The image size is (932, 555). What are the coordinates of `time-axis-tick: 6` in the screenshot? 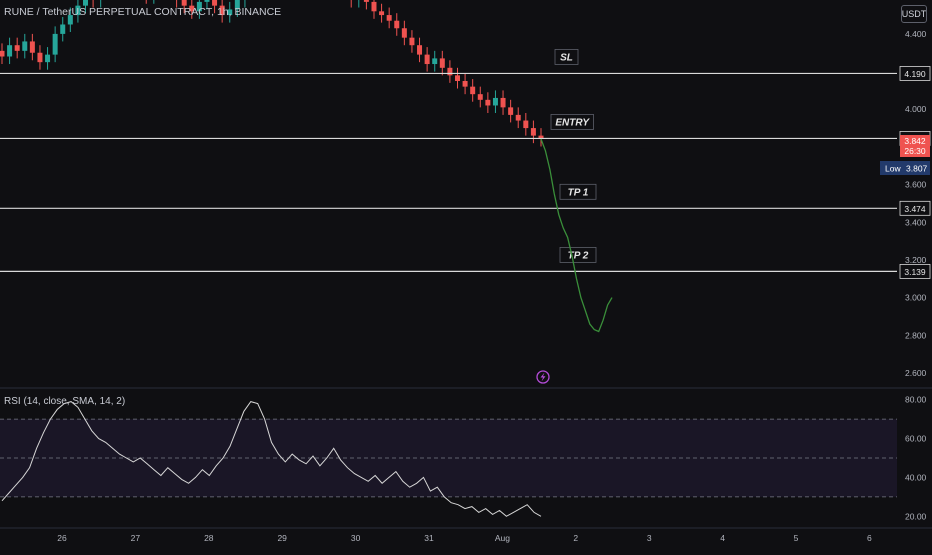 It's located at (869, 538).